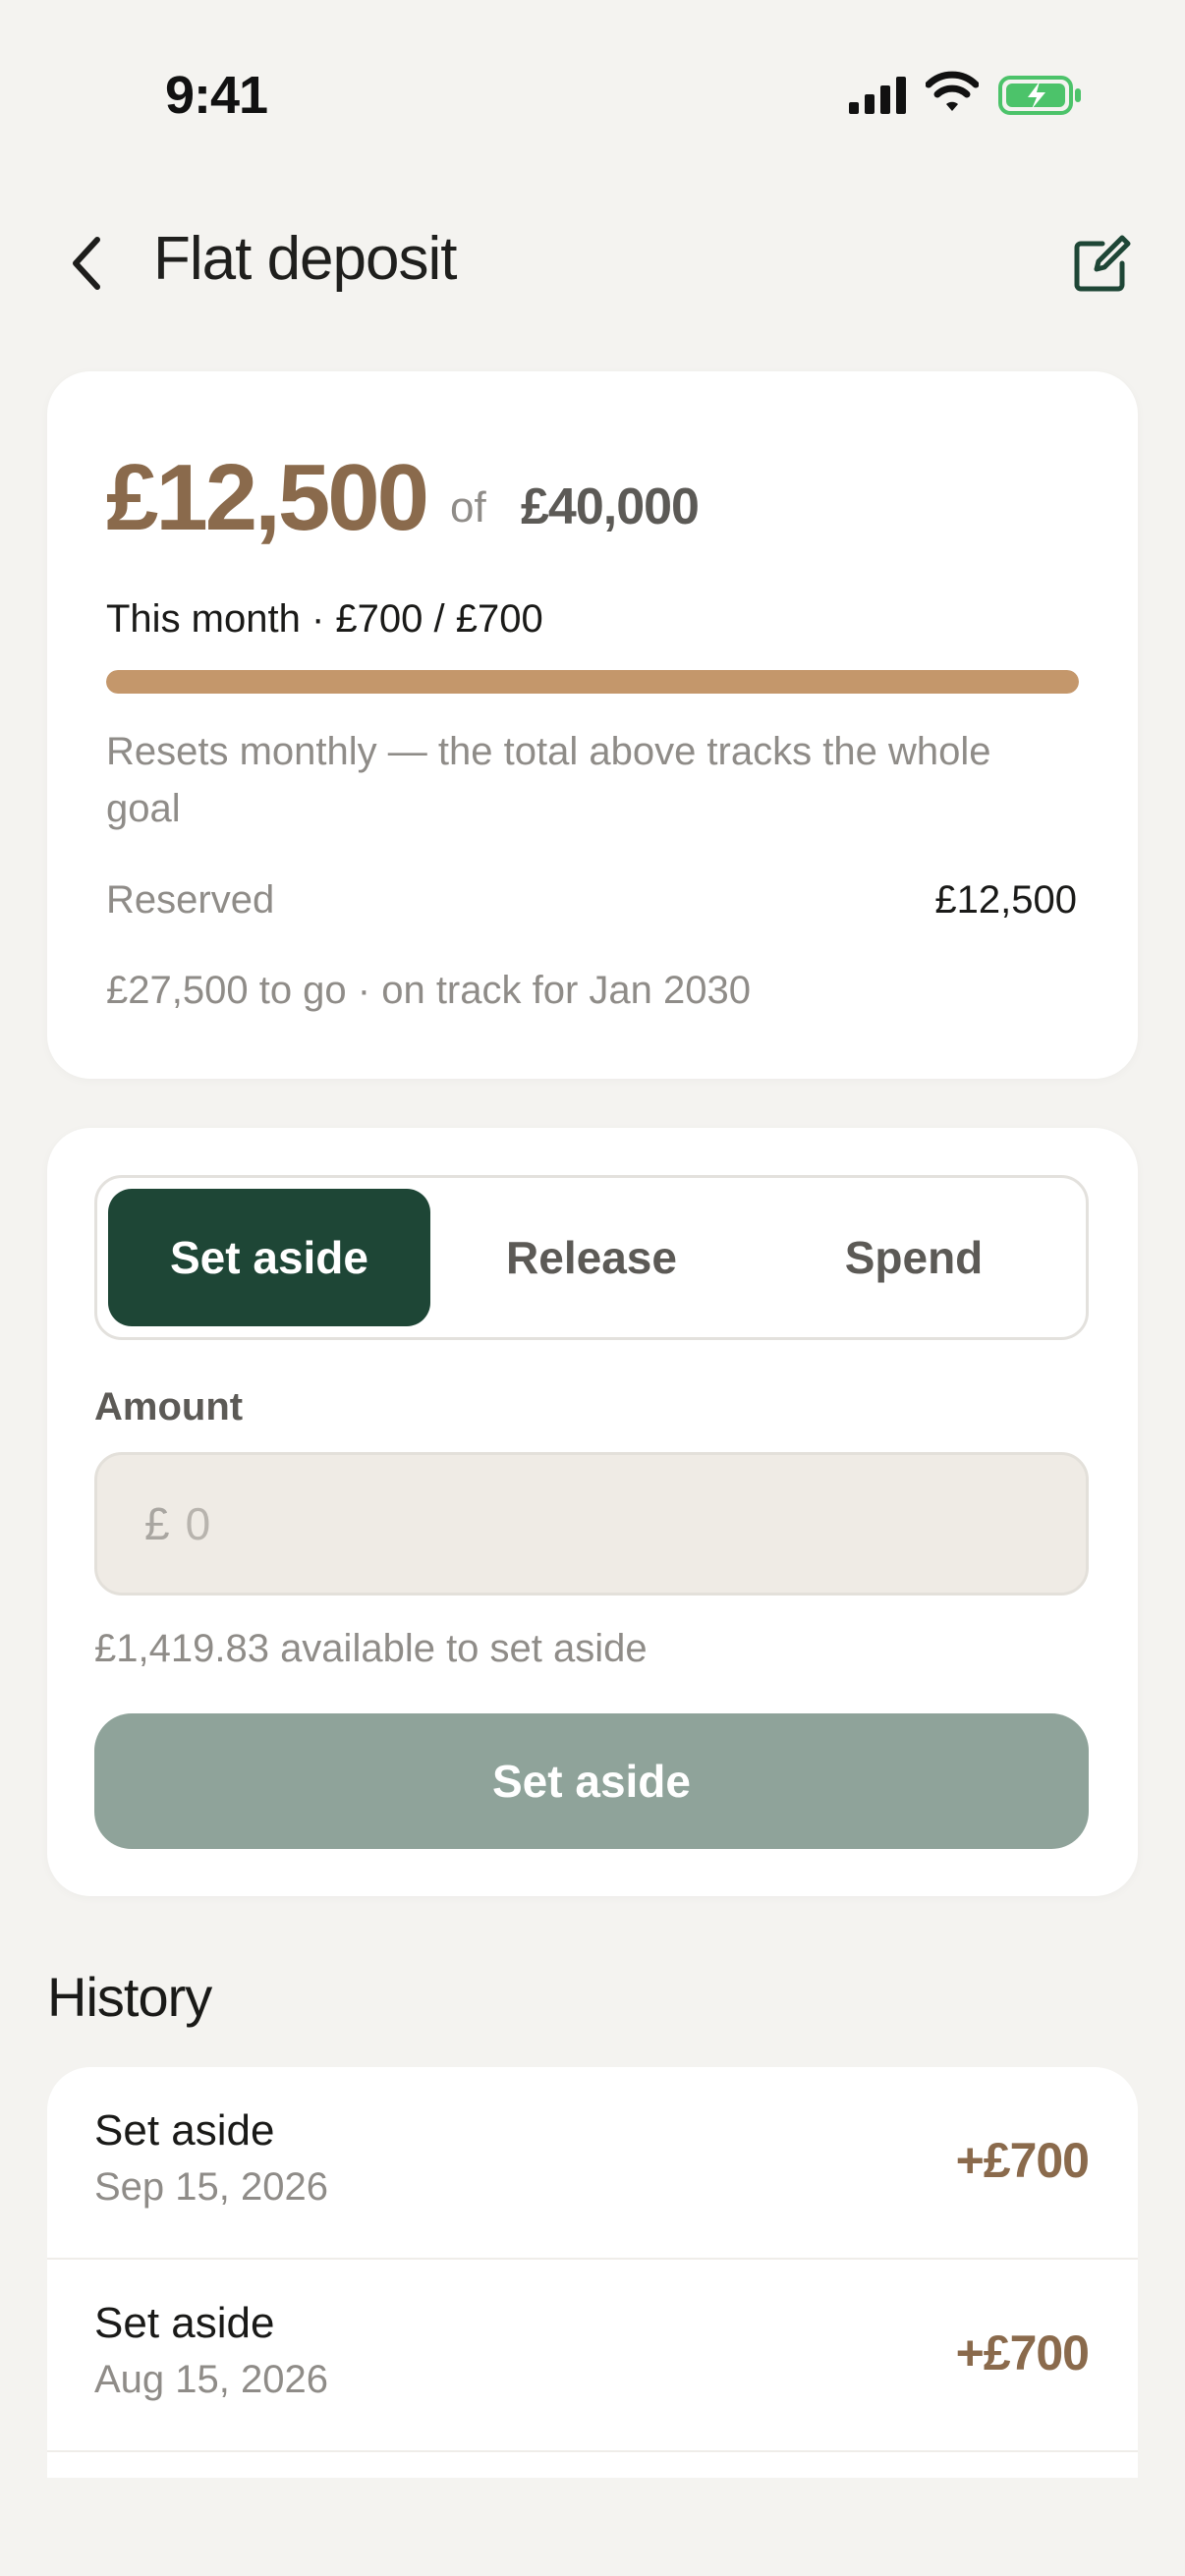  I want to click on segment-release: Release, so click(592, 1257).